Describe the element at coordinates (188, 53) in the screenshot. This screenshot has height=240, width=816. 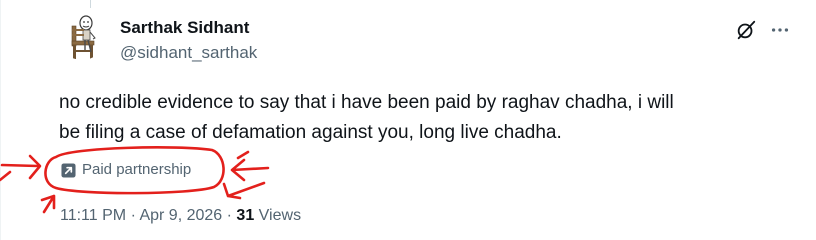
I see `author-handle: @sidhant_sarthak` at that location.